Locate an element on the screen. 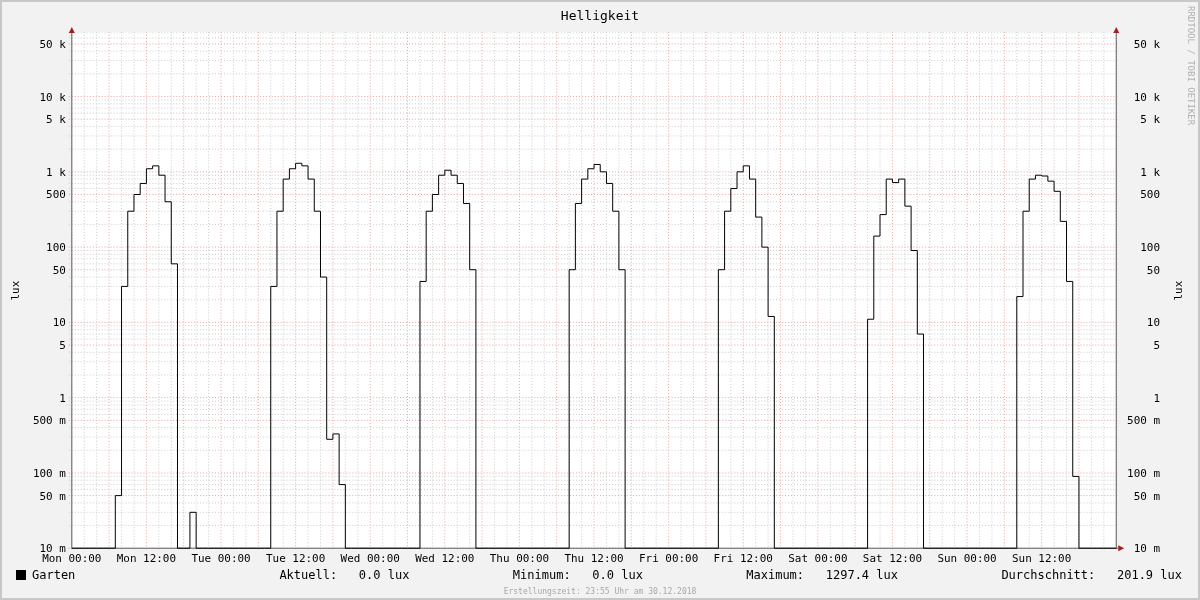  watermark-text: RRDTOOL / TOBI OETIKER is located at coordinates (1190, 66).